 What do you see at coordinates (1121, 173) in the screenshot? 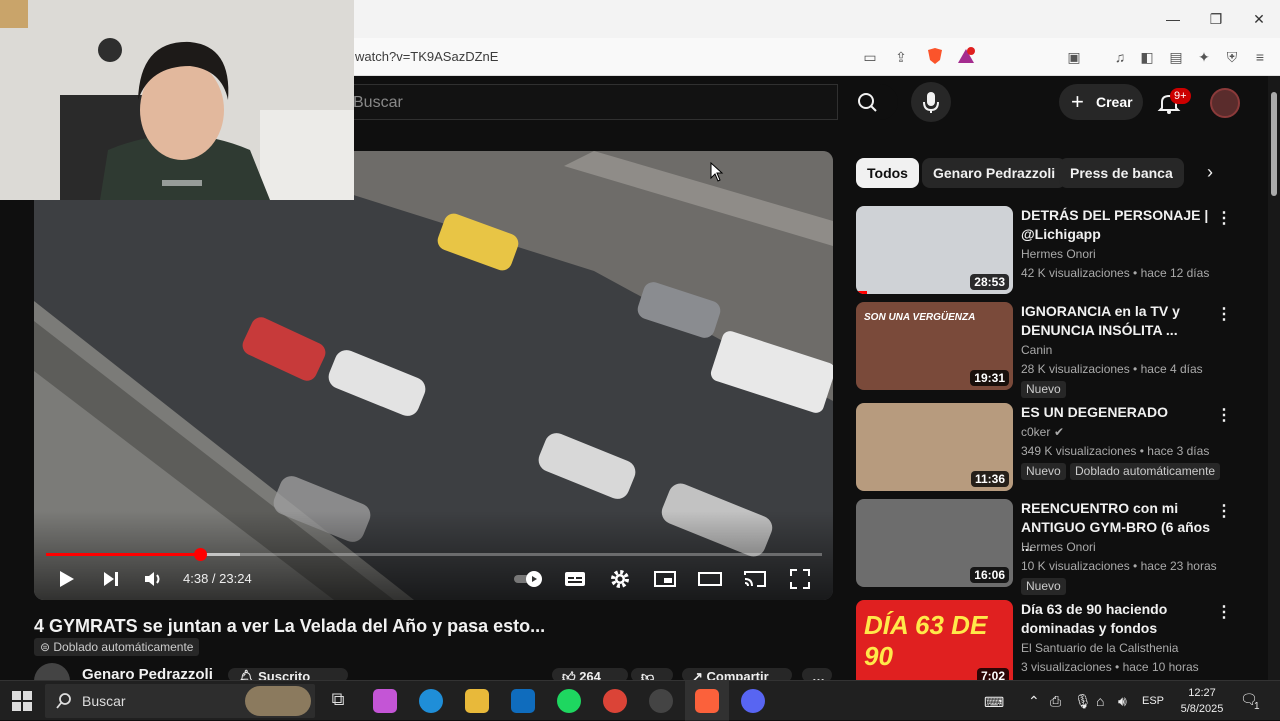
I see `chip-press-de-banca: Press de banca` at bounding box center [1121, 173].